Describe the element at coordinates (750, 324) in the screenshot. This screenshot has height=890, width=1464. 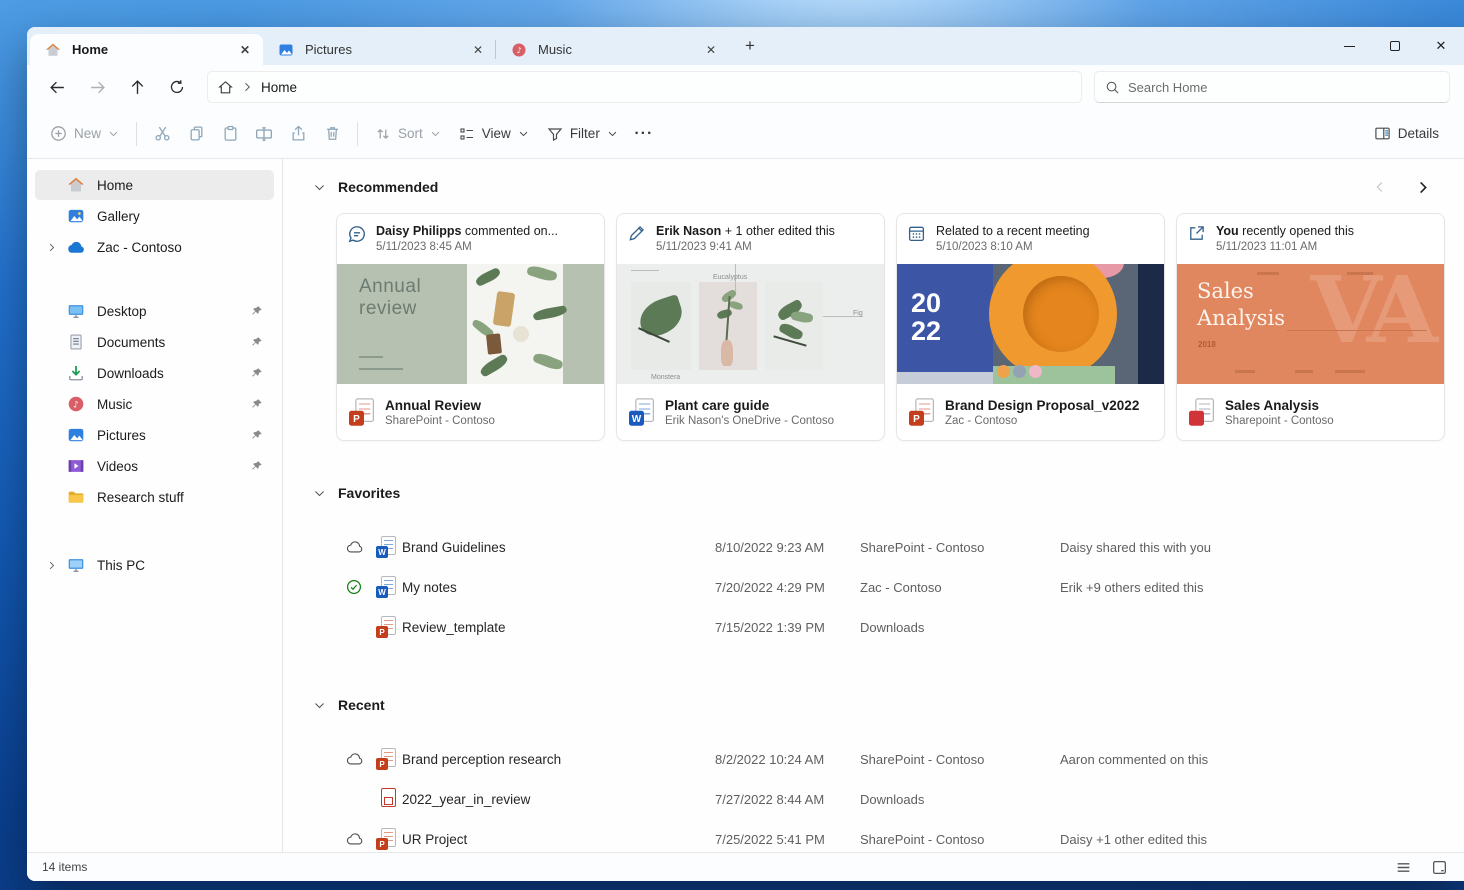
I see `card-thumbnail-plant-care-guide: Eucalyptus Fig Monstera` at that location.